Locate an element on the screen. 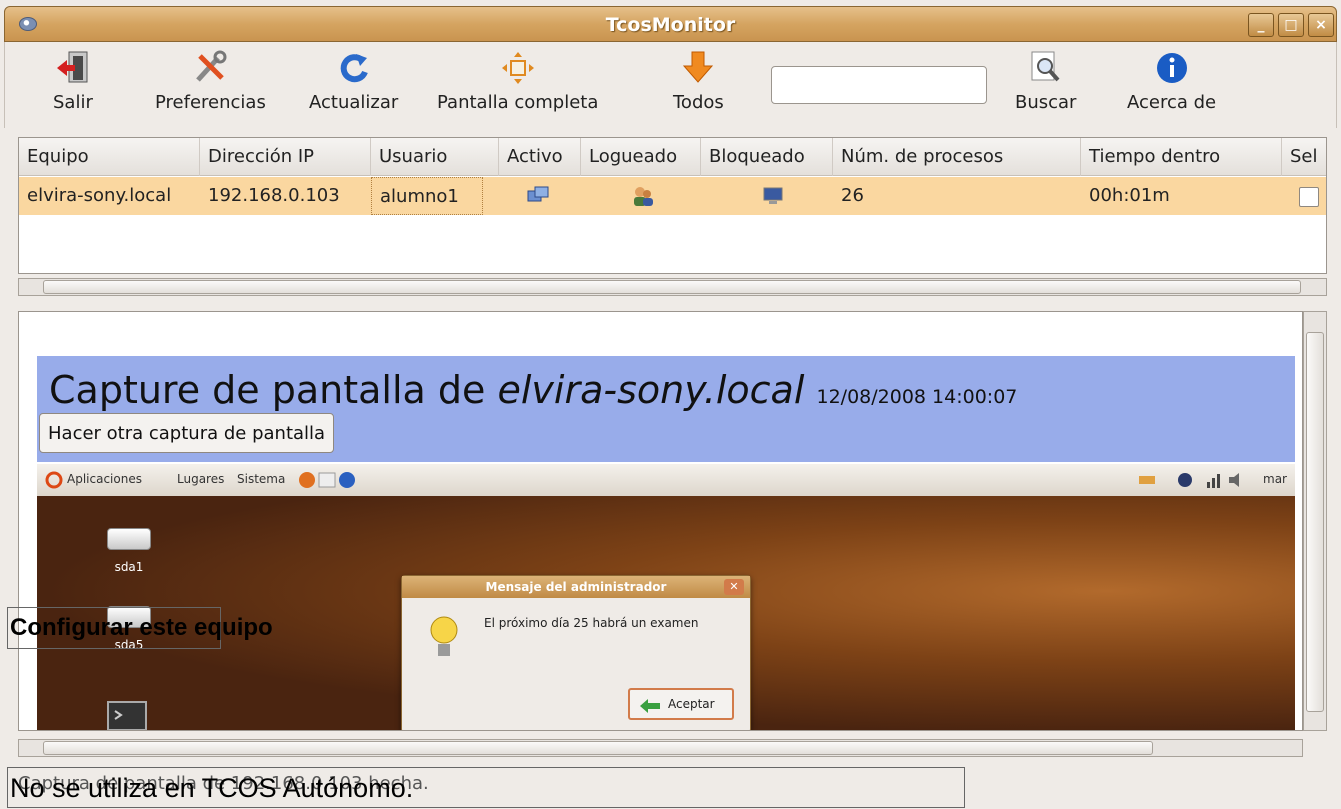 Image resolution: width=1341 pixels, height=809 pixels. column-activo: Activo is located at coordinates (540, 157).